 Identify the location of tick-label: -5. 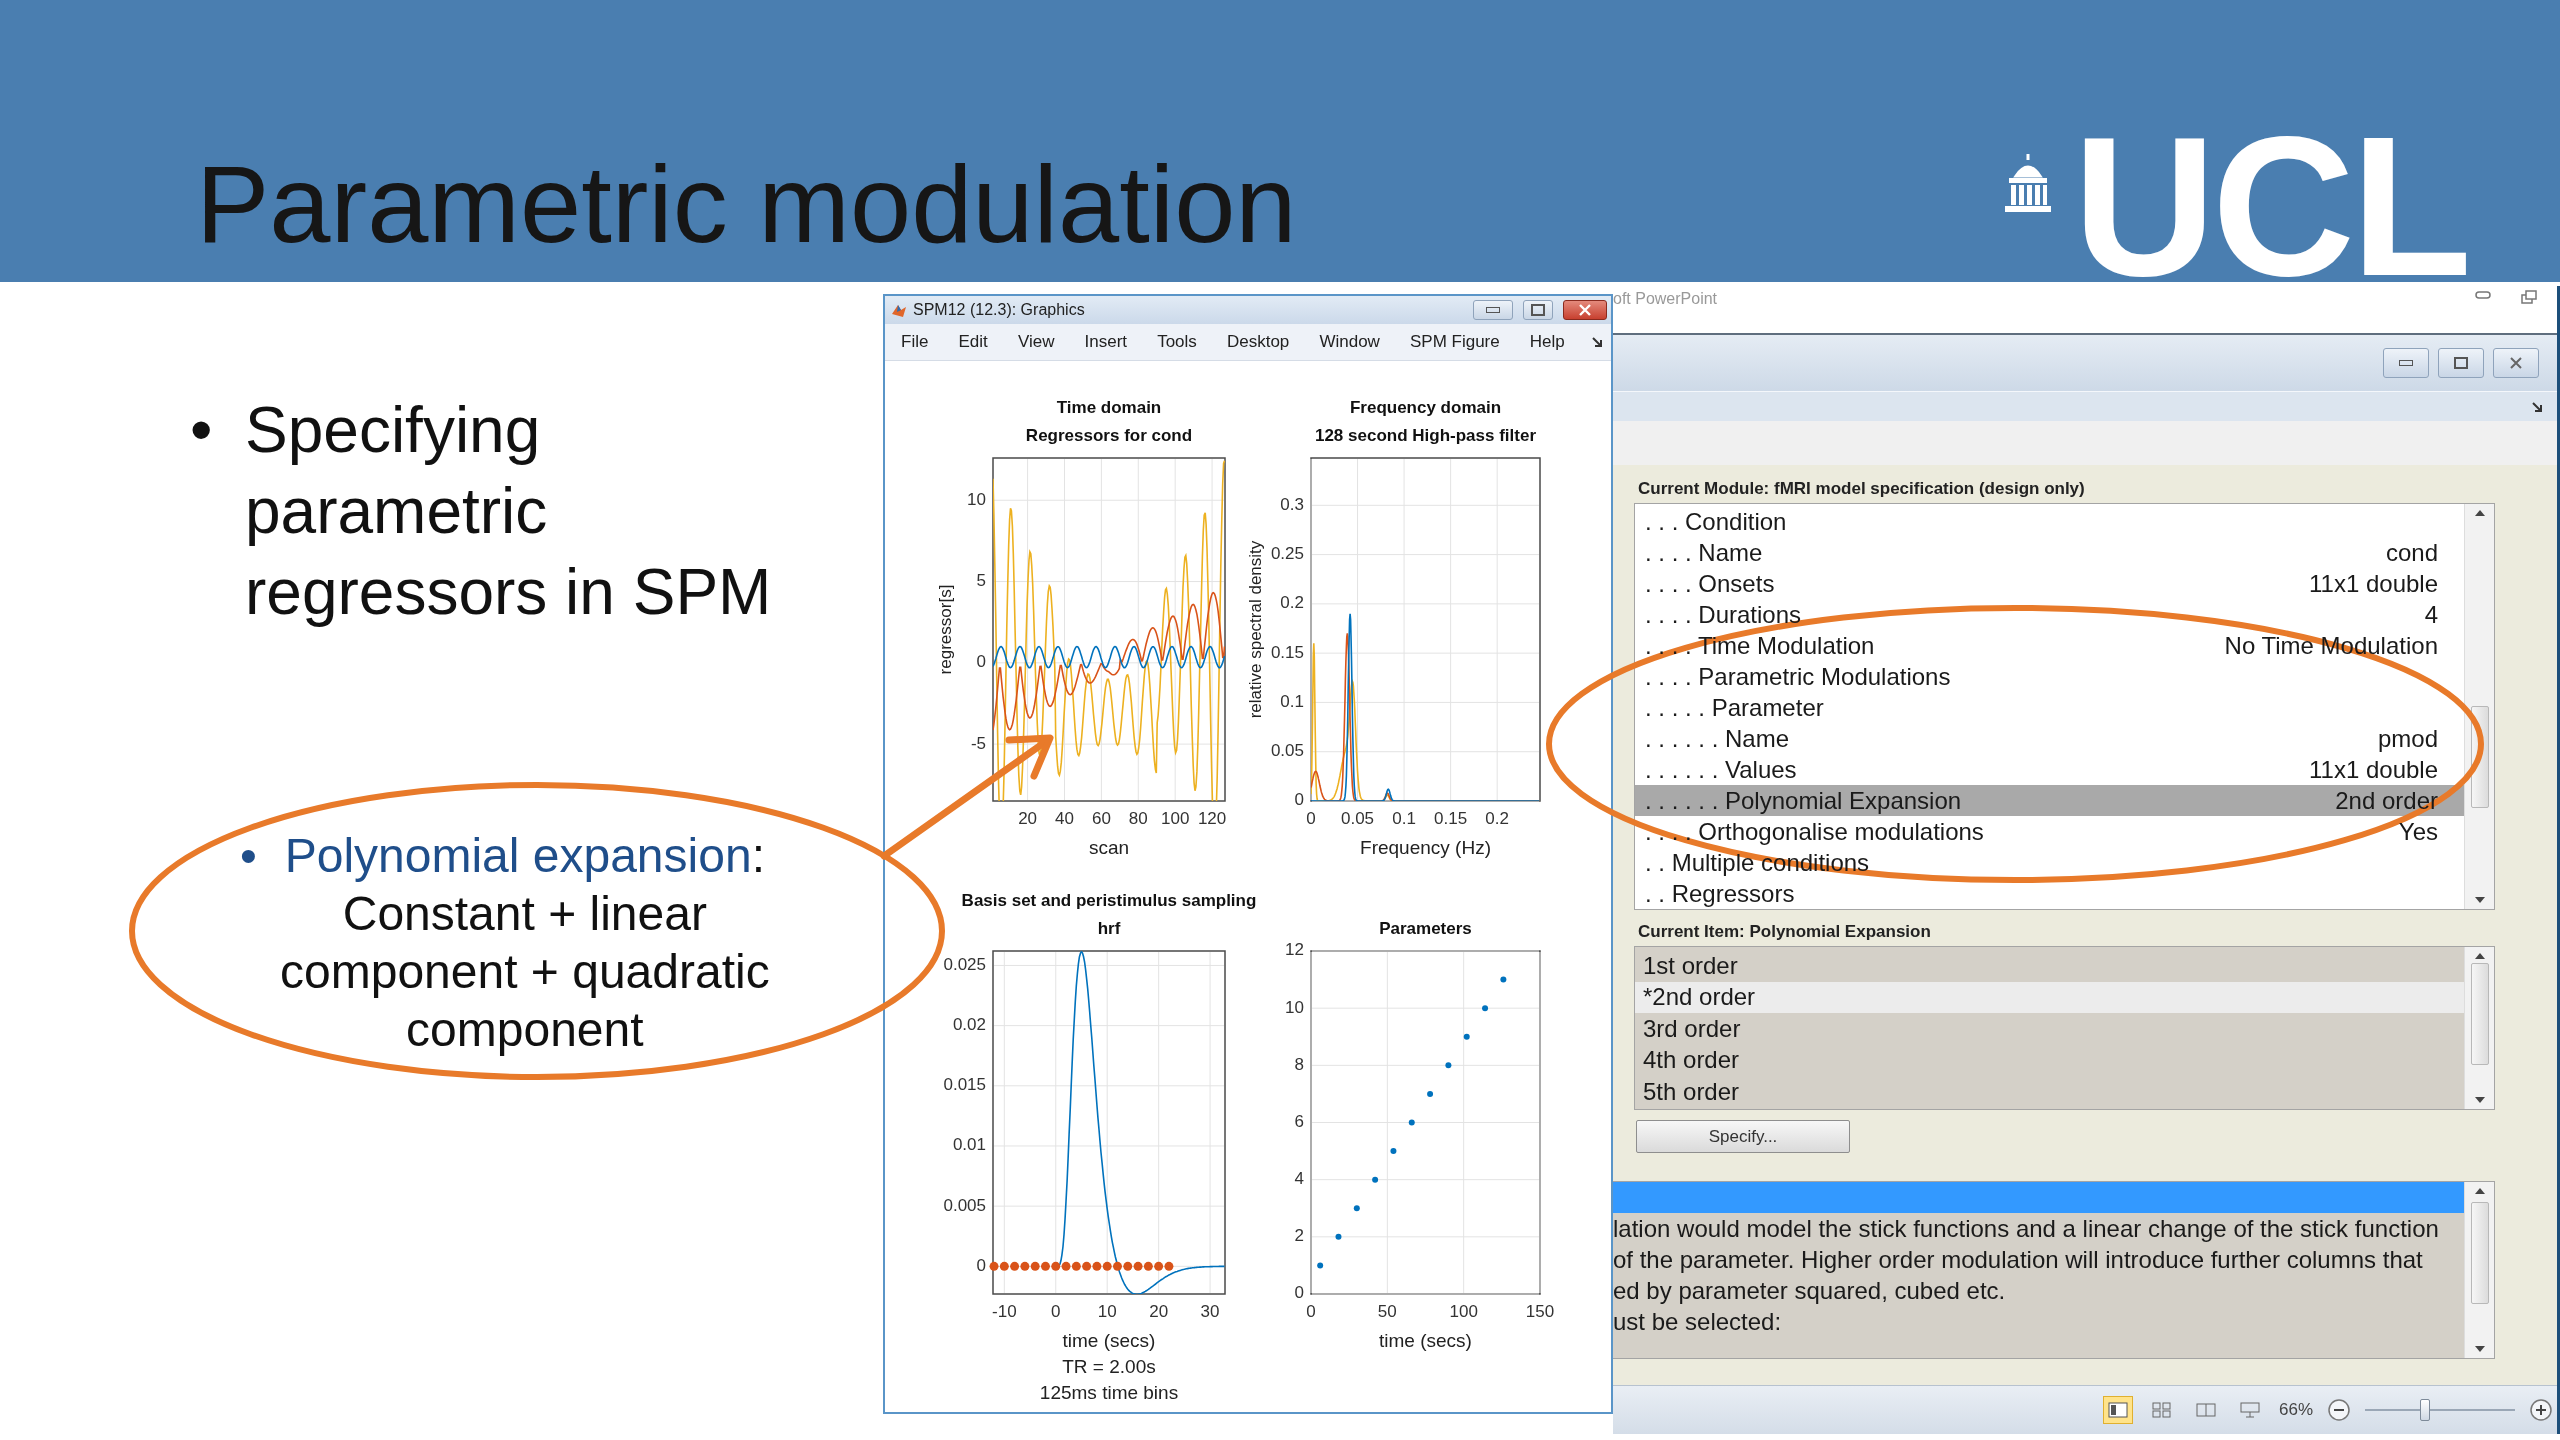
(978, 743).